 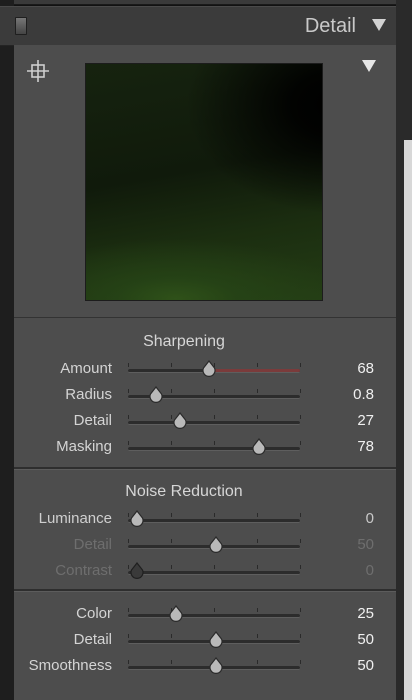 I want to click on slider-row-contrast: Contrast 0, so click(x=205, y=571).